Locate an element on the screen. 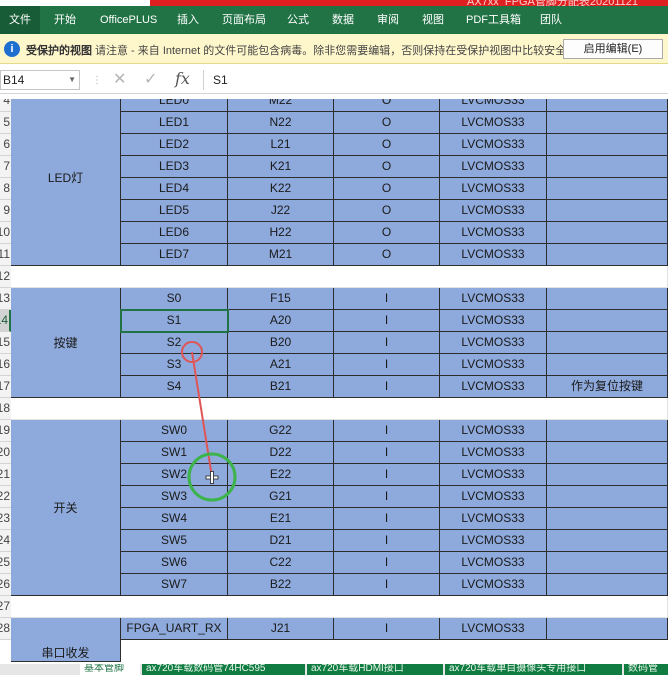 This screenshot has width=668, height=675. cell-d7: O is located at coordinates (387, 167).